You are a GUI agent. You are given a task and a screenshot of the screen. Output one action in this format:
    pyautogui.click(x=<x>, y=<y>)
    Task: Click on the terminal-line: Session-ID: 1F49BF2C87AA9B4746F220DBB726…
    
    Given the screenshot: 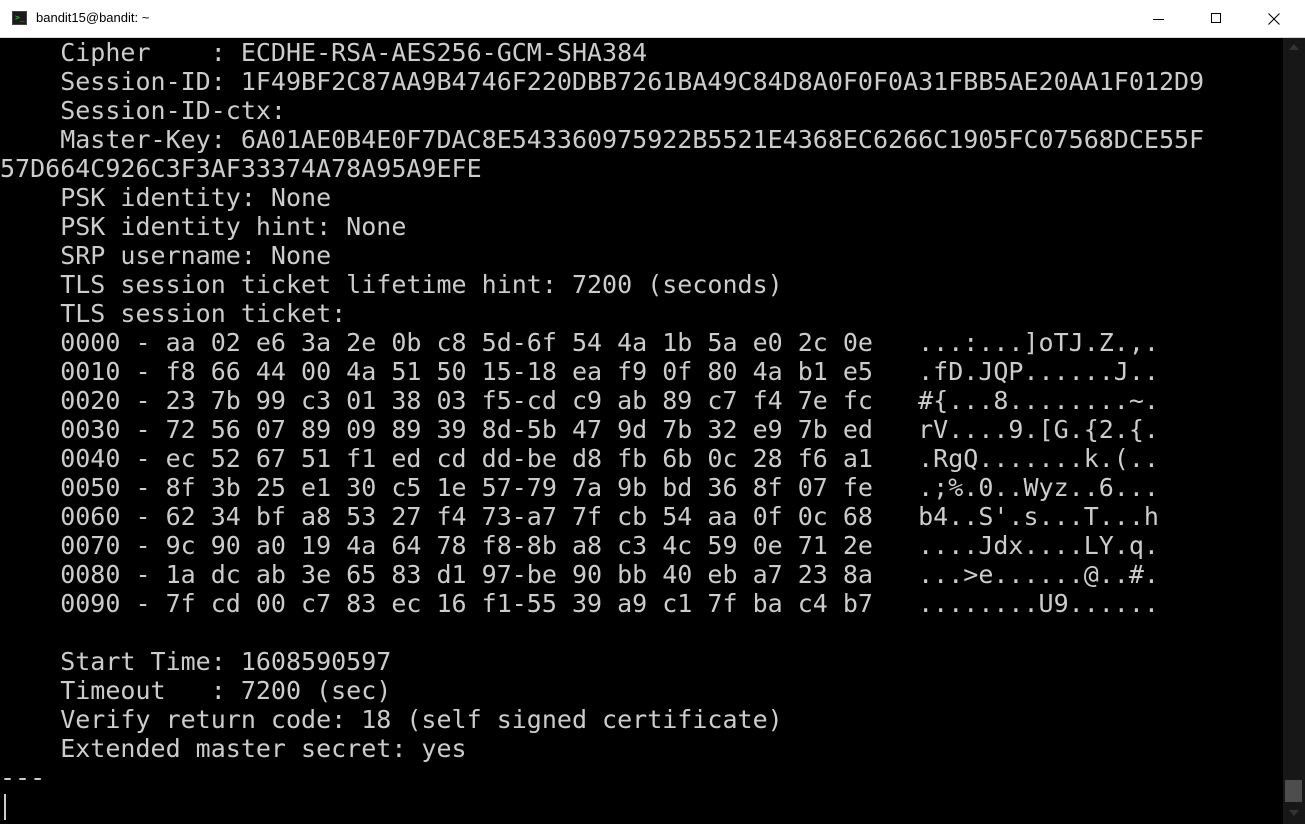 What is the action you would take?
    pyautogui.click(x=602, y=81)
    